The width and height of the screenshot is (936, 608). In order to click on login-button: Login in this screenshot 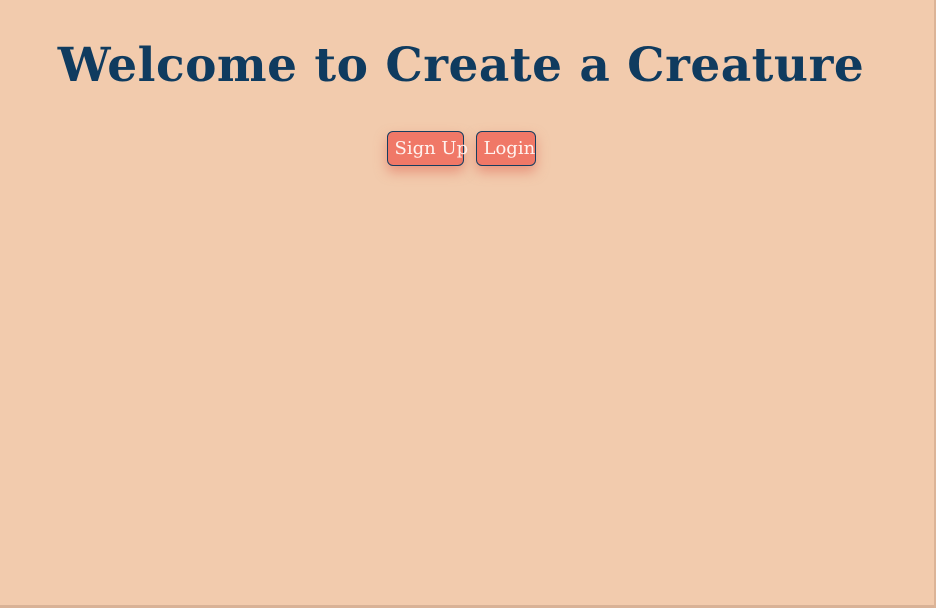, I will do `click(505, 148)`.